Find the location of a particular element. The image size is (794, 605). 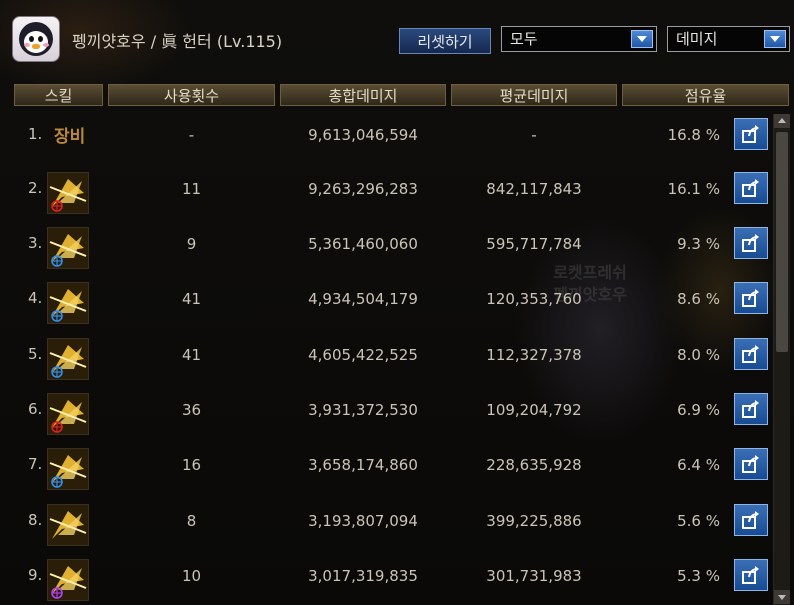

column-header-skill: 스킬 is located at coordinates (58, 95).